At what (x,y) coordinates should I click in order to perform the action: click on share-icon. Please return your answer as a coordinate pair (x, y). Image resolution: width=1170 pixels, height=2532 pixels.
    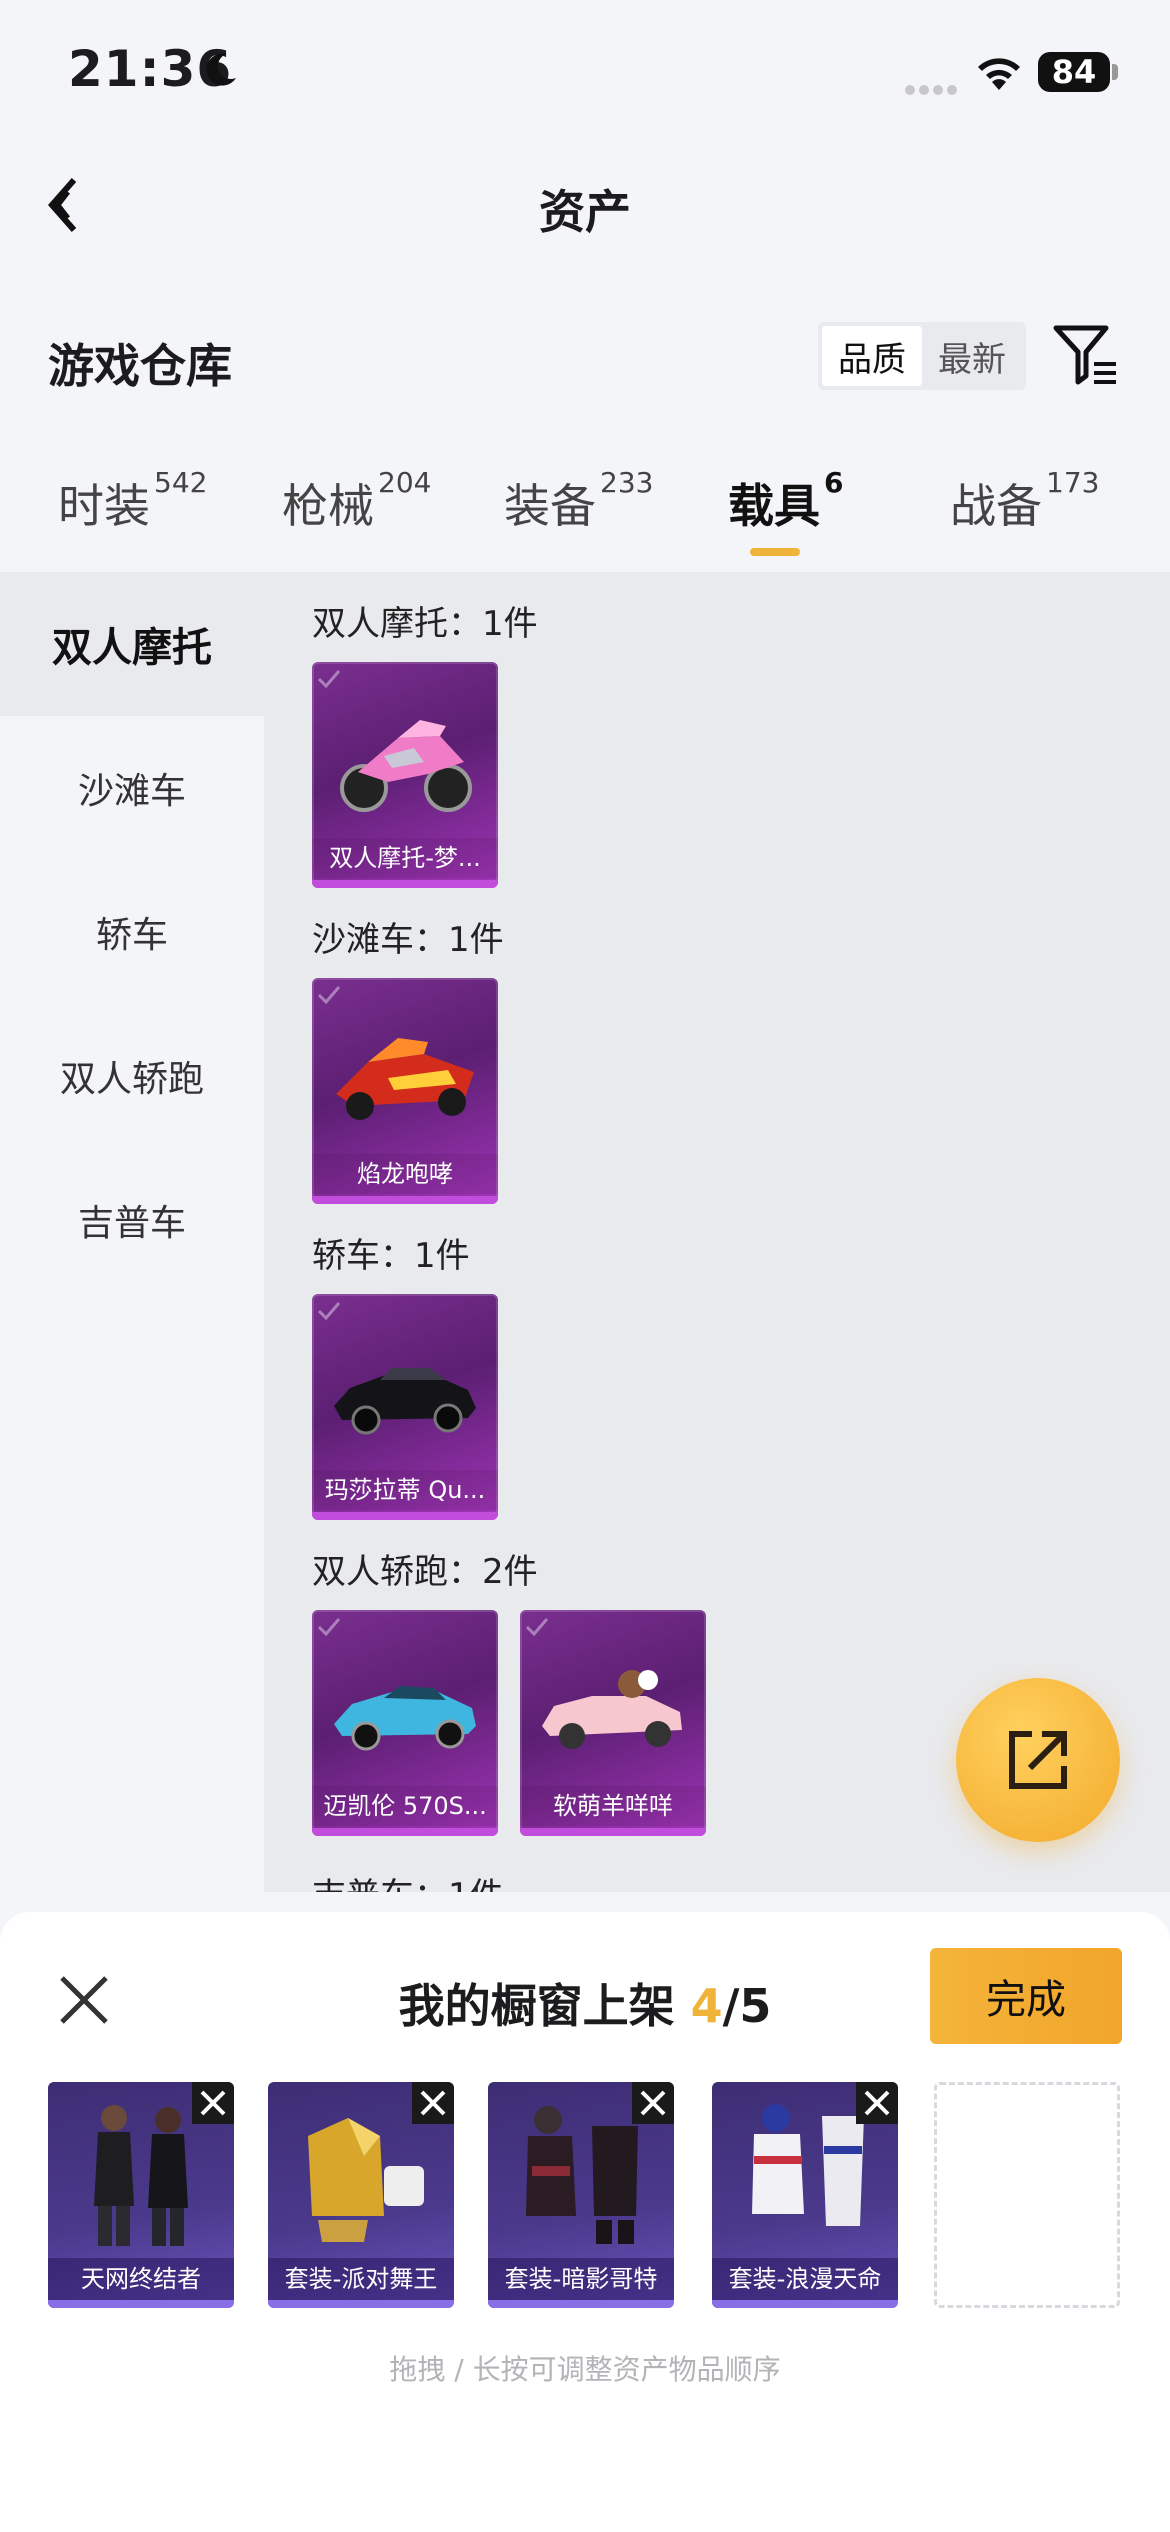
    Looking at the image, I should click on (1038, 1760).